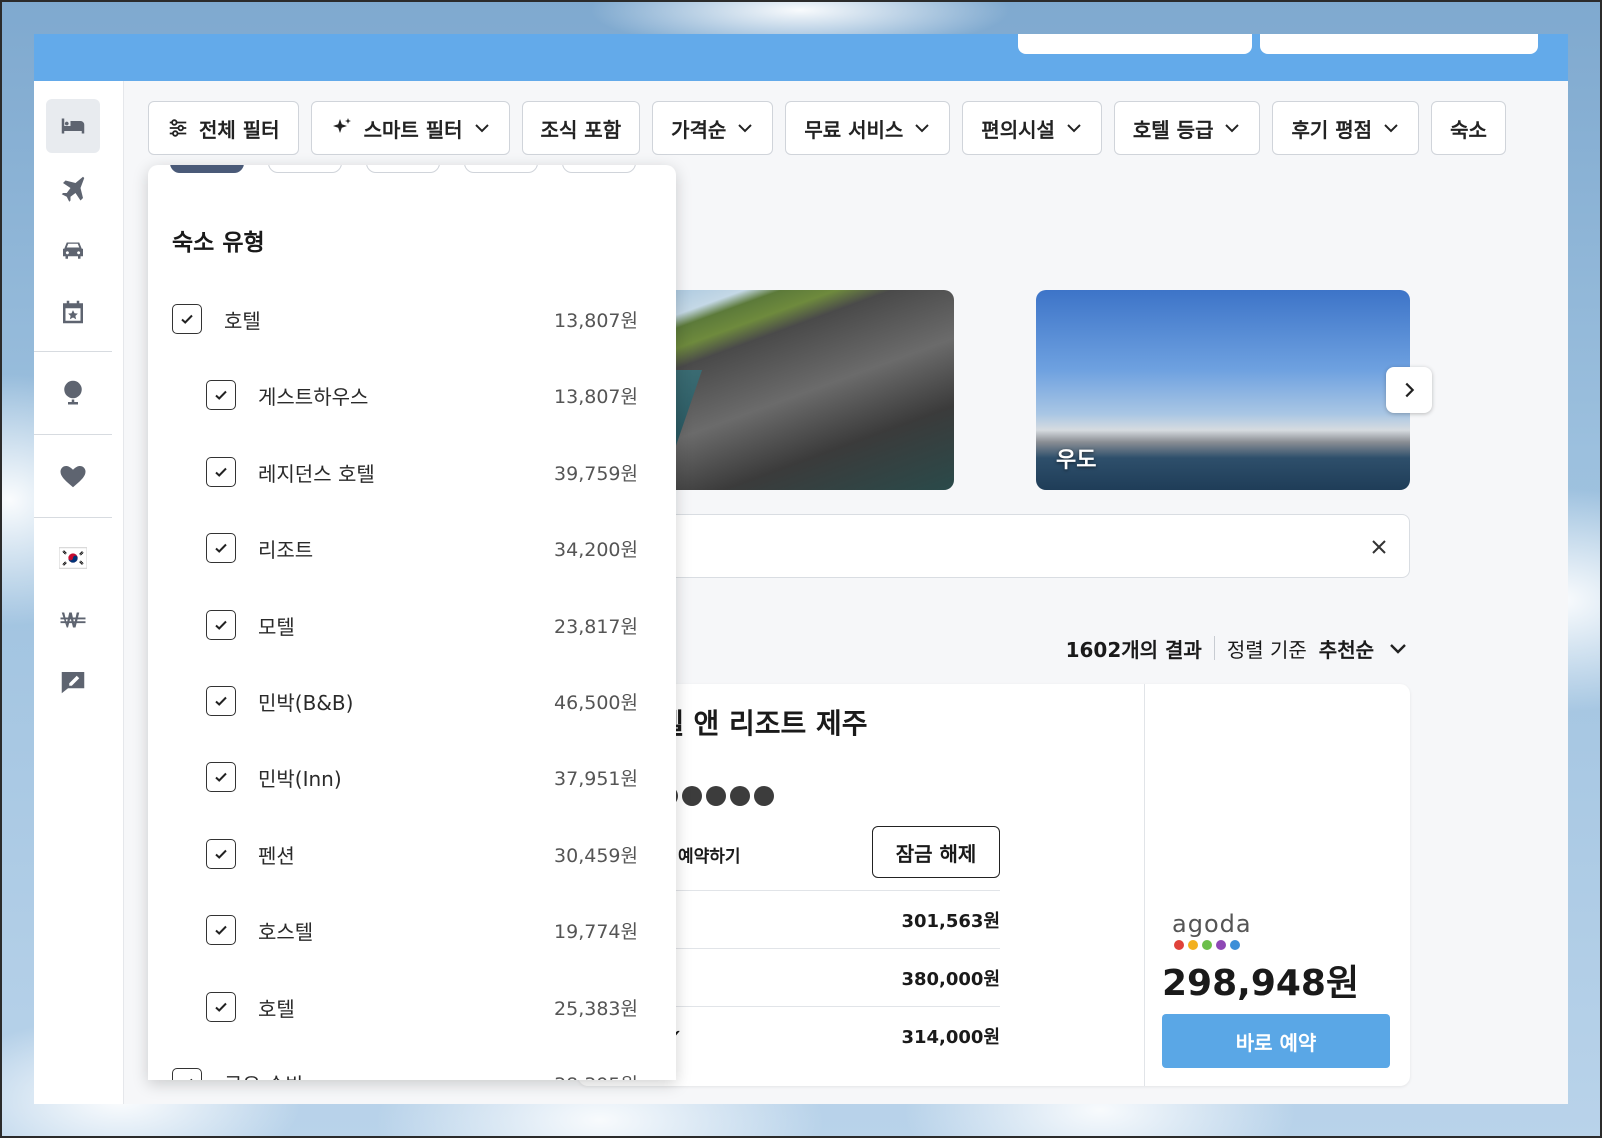 This screenshot has width=1602, height=1138. Describe the element at coordinates (73, 620) in the screenshot. I see `sidebar-item-currency` at that location.